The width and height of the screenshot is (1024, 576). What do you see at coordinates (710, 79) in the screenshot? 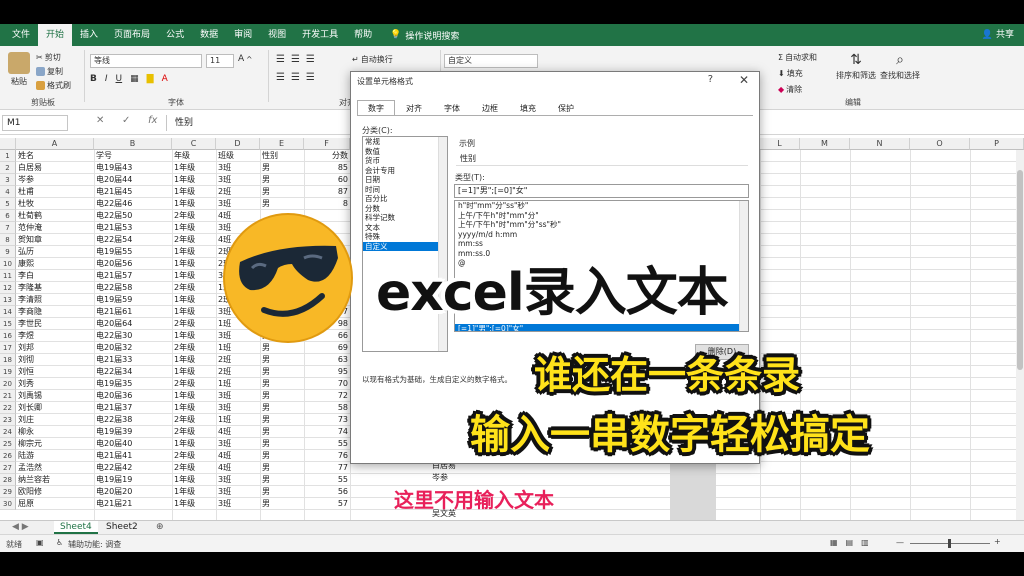
I see `help-icon: ?` at bounding box center [710, 79].